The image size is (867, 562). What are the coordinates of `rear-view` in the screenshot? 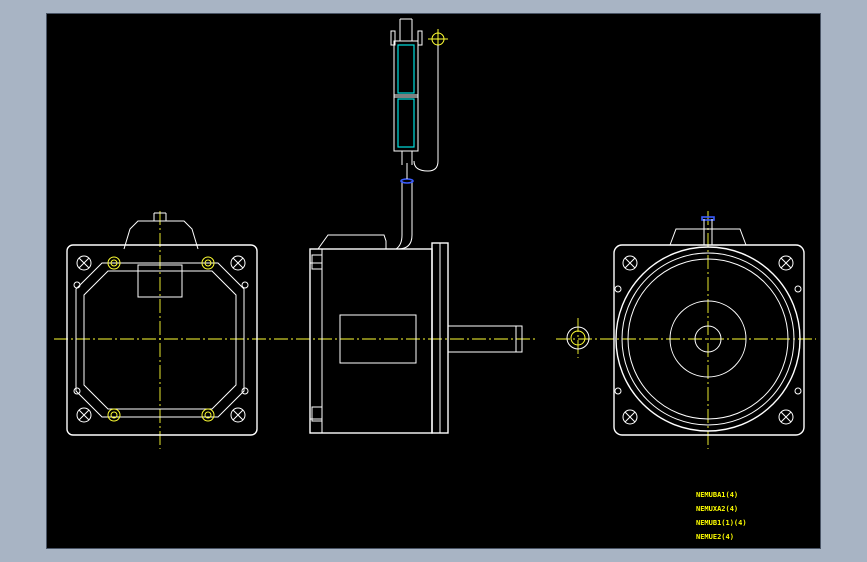 It's located at (162, 324).